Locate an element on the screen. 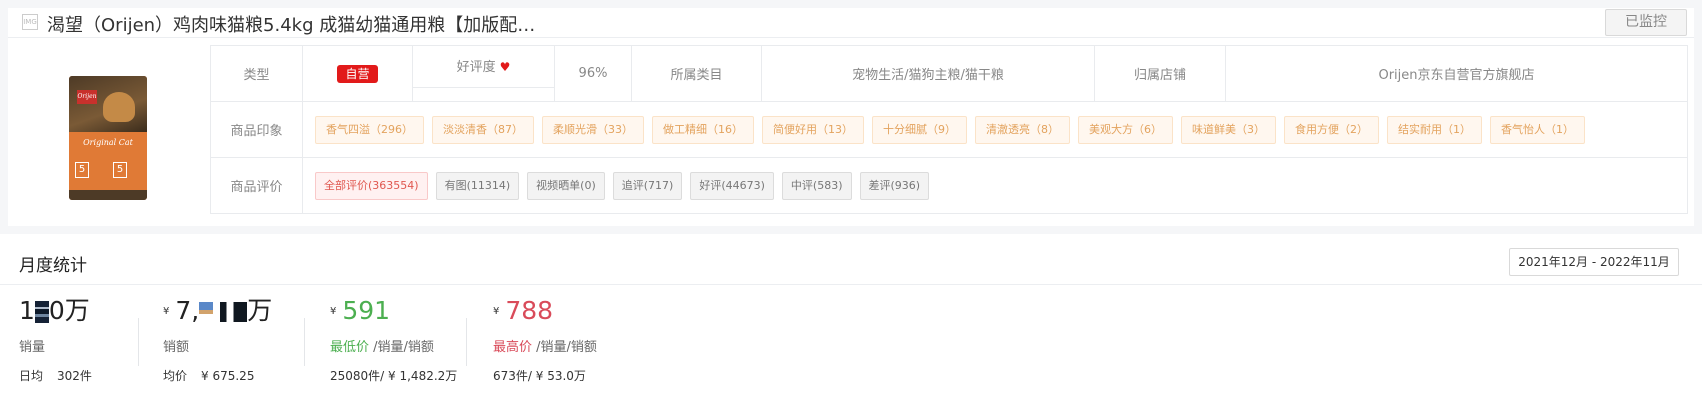 The image size is (1702, 409). review-filter-with-image: 有图(11314) is located at coordinates (477, 185).